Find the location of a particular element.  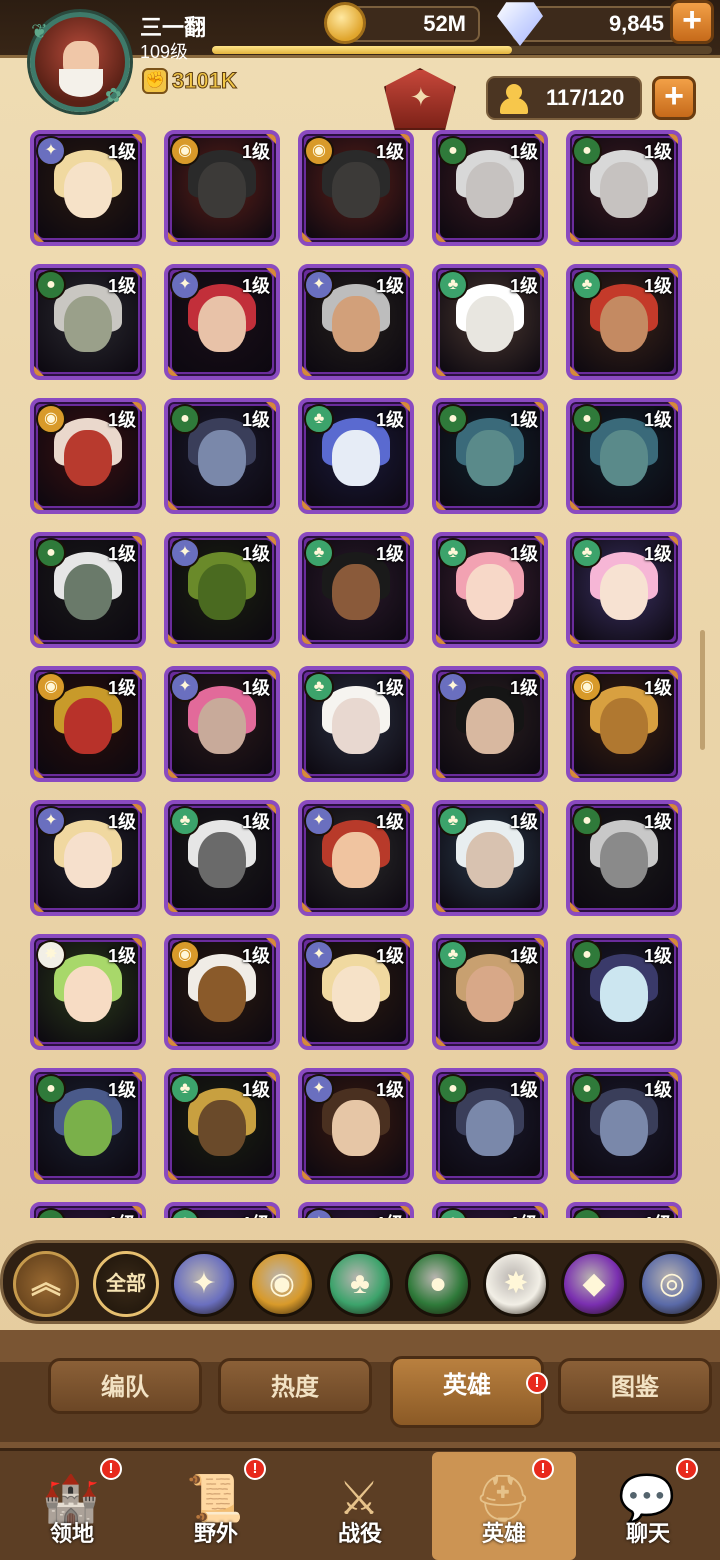

nav-sword-shield: ⚔ 战役 is located at coordinates (360, 1506).